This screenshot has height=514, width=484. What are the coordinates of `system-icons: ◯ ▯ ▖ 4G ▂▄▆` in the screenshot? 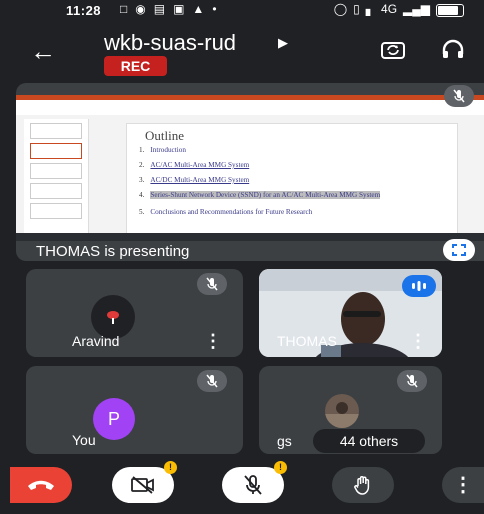 It's located at (399, 9).